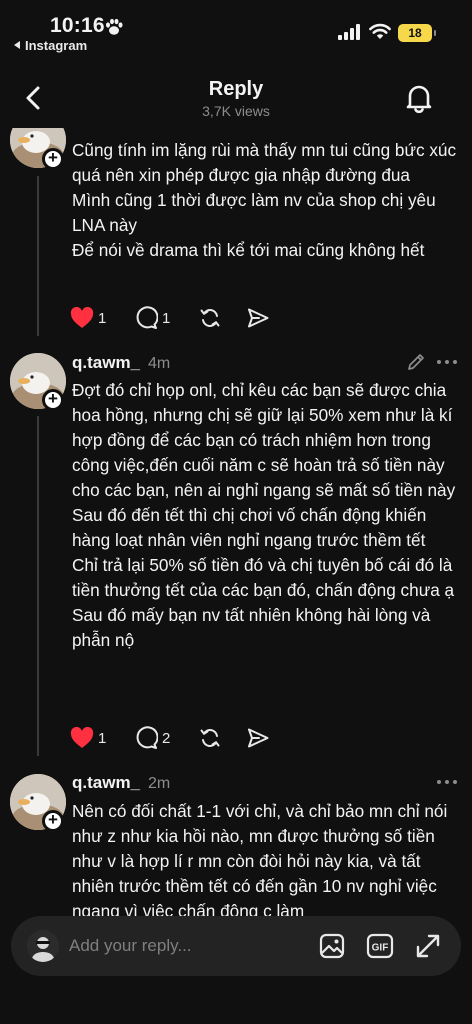  I want to click on edit-pencil-icon, so click(416, 362).